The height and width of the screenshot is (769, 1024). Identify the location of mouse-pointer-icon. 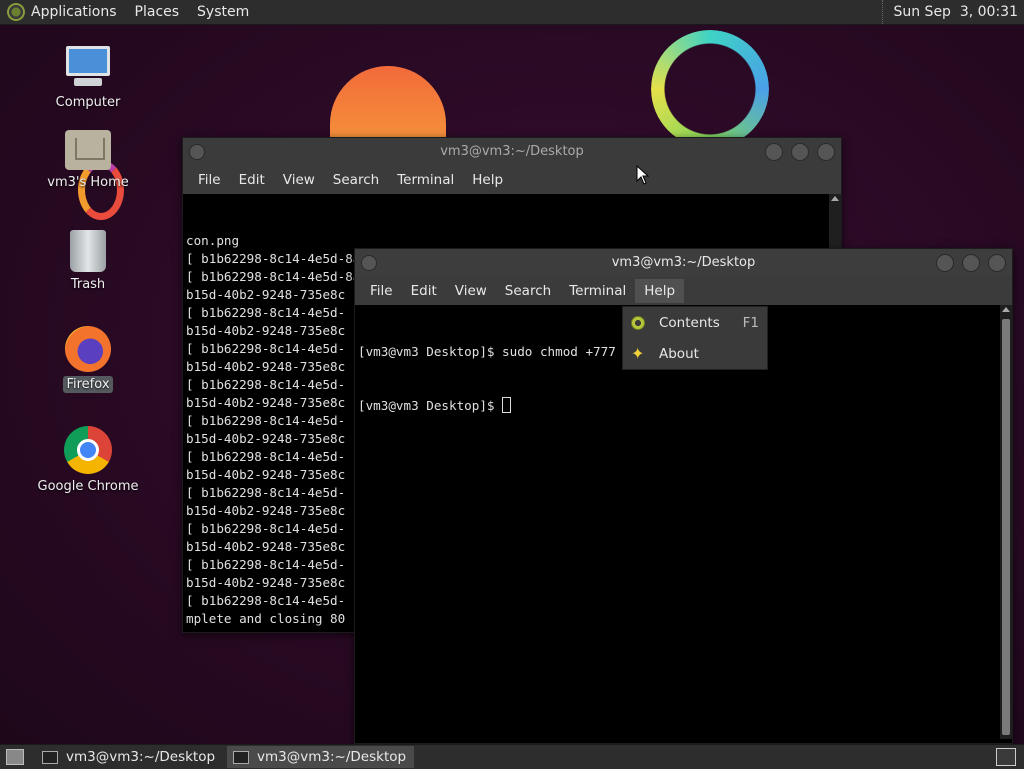
(643, 175).